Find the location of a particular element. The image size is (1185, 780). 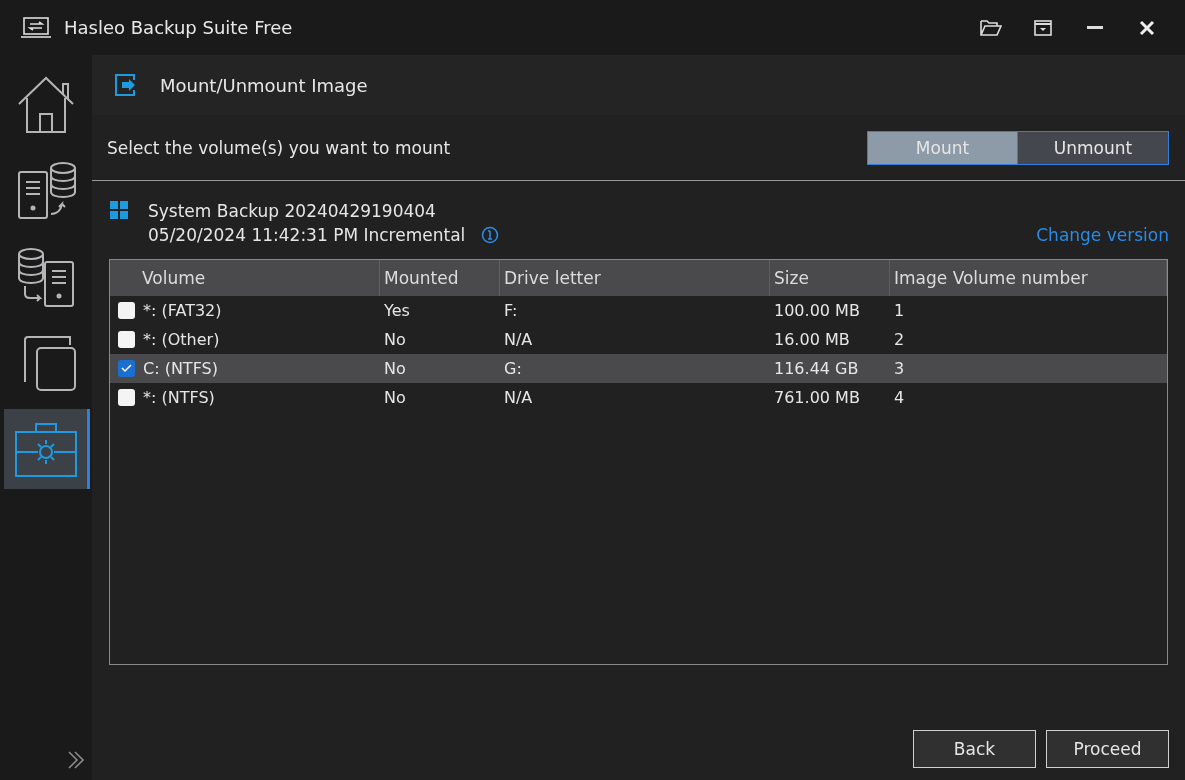

change-version-link: Change version is located at coordinates (1102, 235).